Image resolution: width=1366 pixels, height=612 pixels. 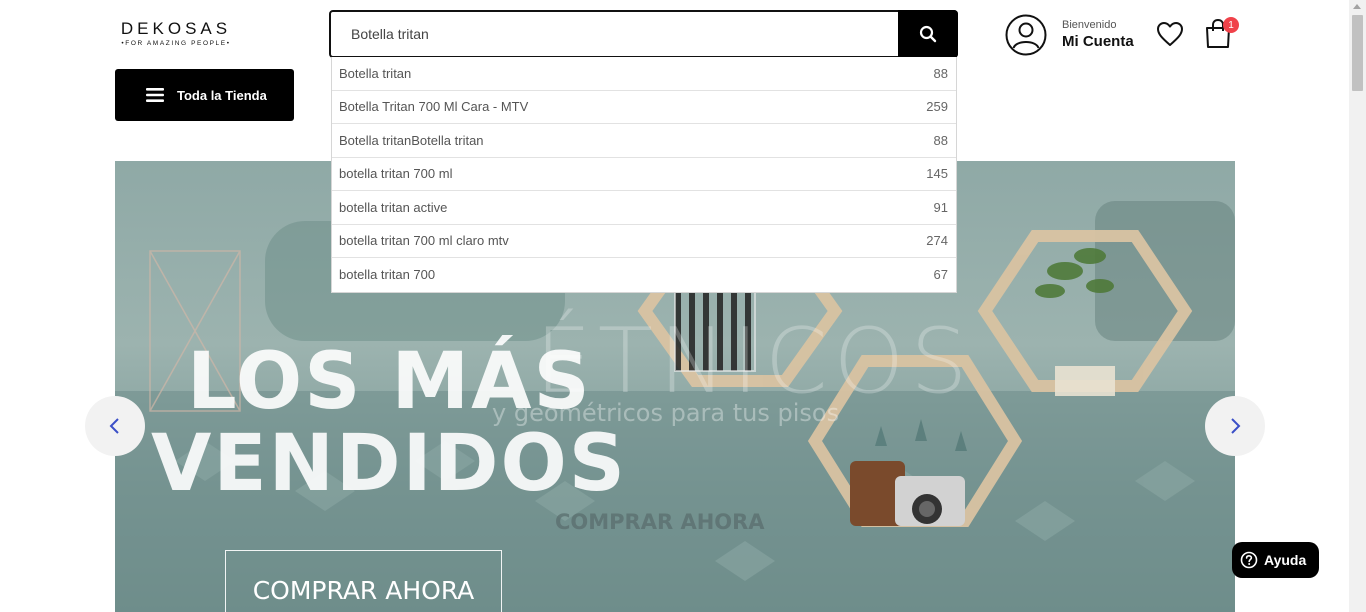 I want to click on suggestion-item: botella tritan active 91, so click(x=644, y=208).